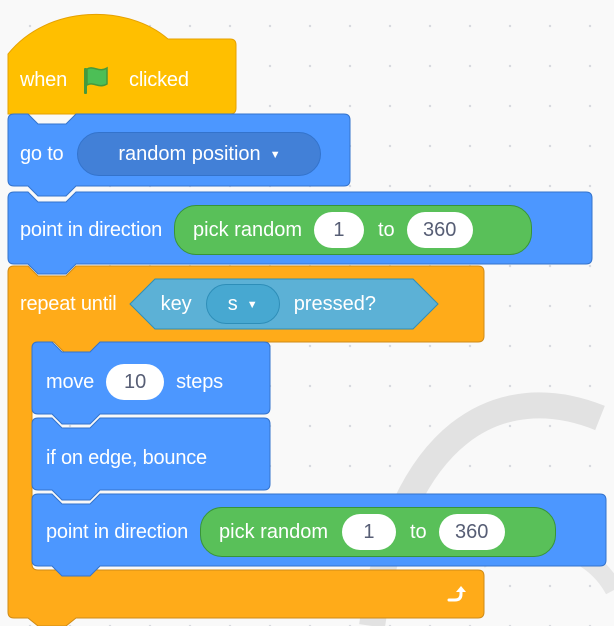  What do you see at coordinates (91, 229) in the screenshot?
I see `point-in-direction-label: point in direction` at bounding box center [91, 229].